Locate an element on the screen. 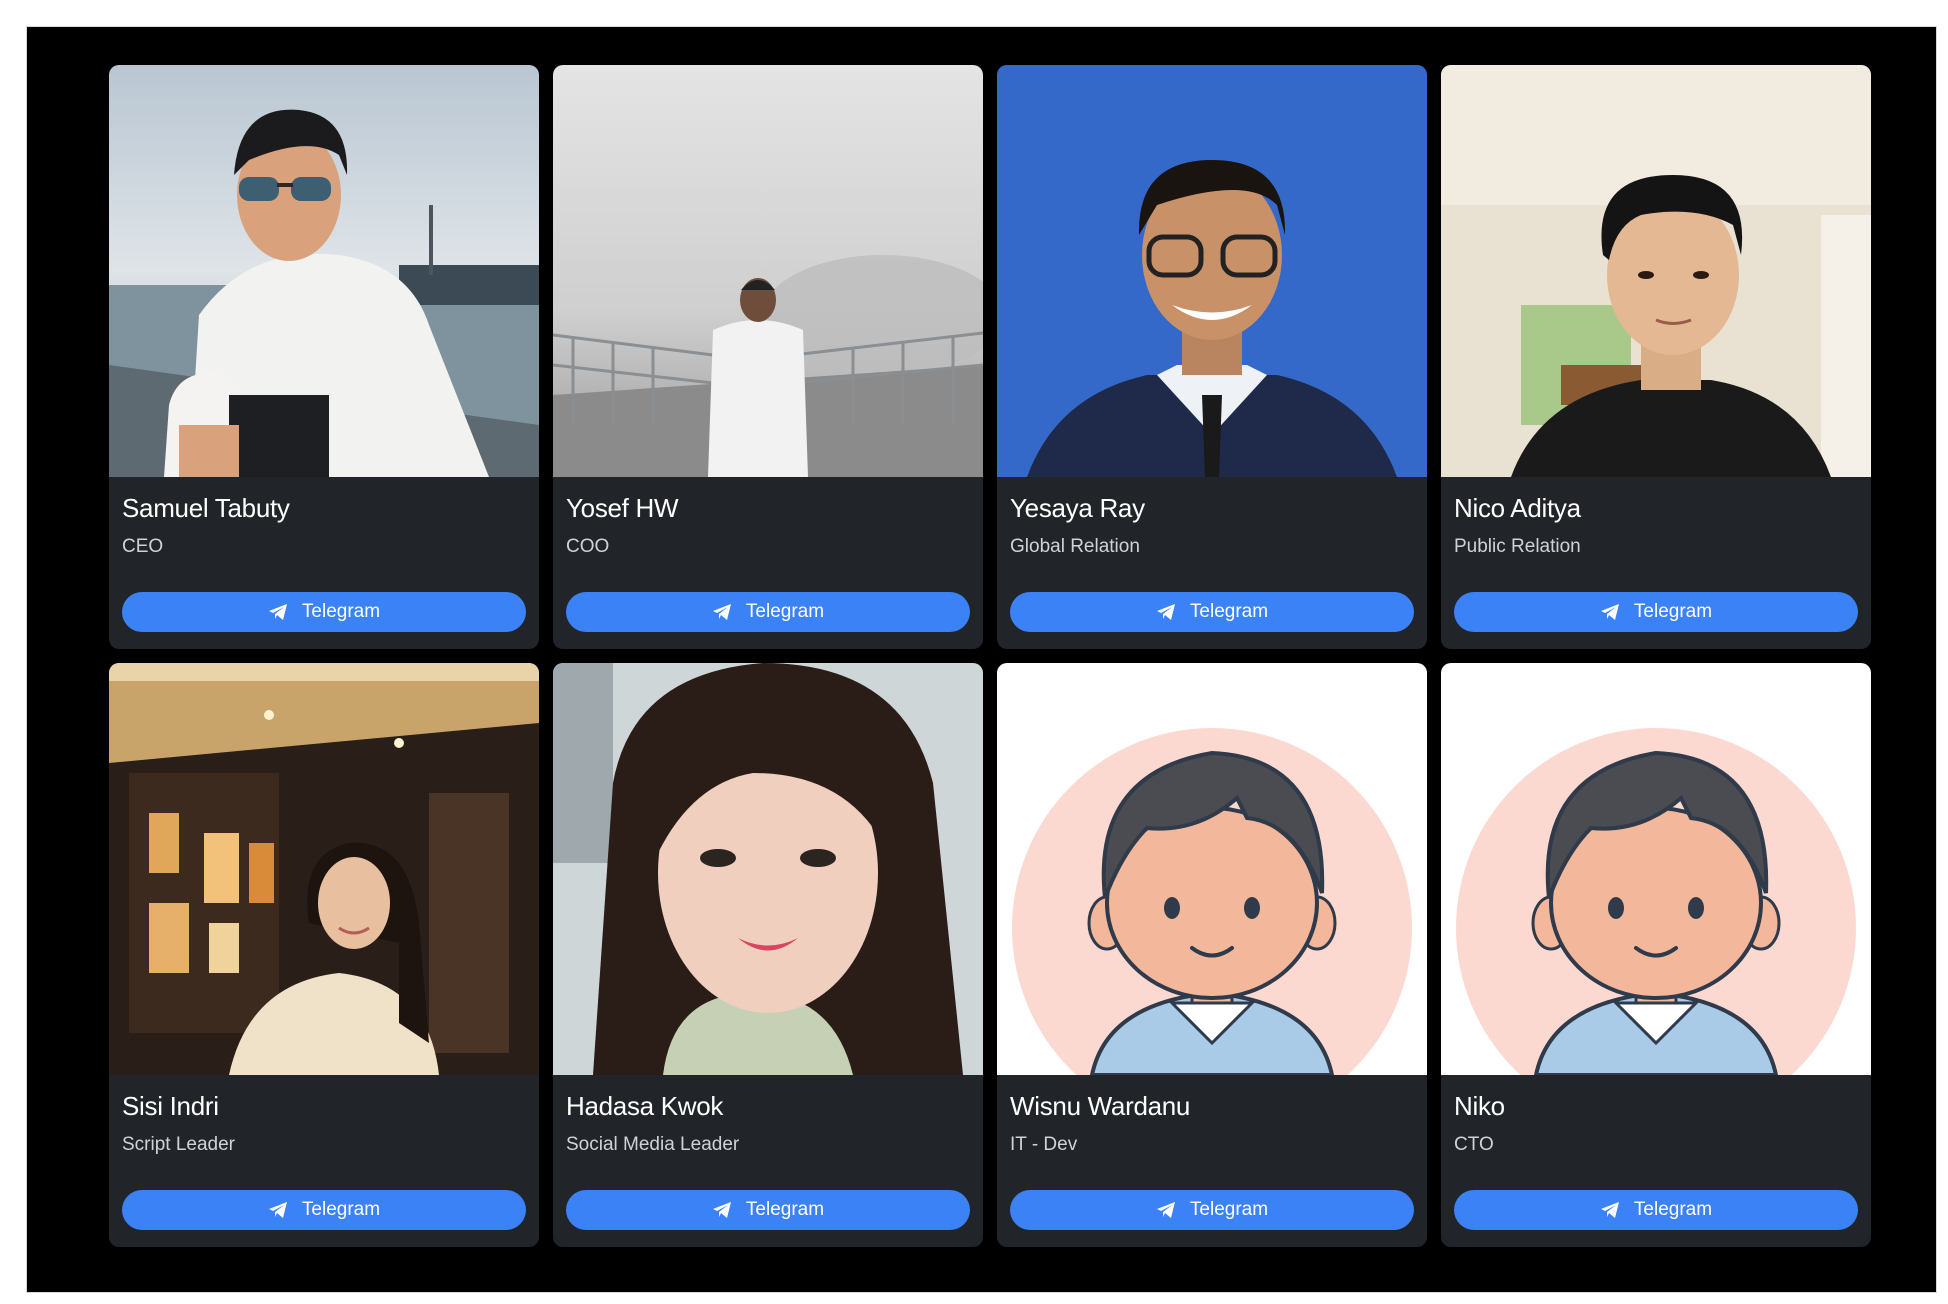  team-card: Sisi Indri Script Leader Telegram is located at coordinates (324, 955).